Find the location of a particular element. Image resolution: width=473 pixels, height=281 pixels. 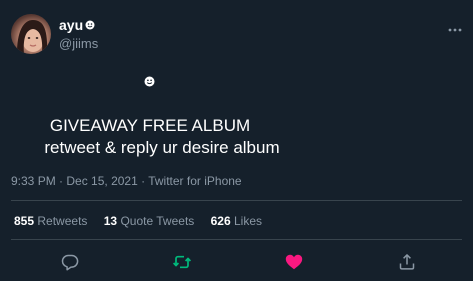

quote-tweets-count: 13 is located at coordinates (110, 221).